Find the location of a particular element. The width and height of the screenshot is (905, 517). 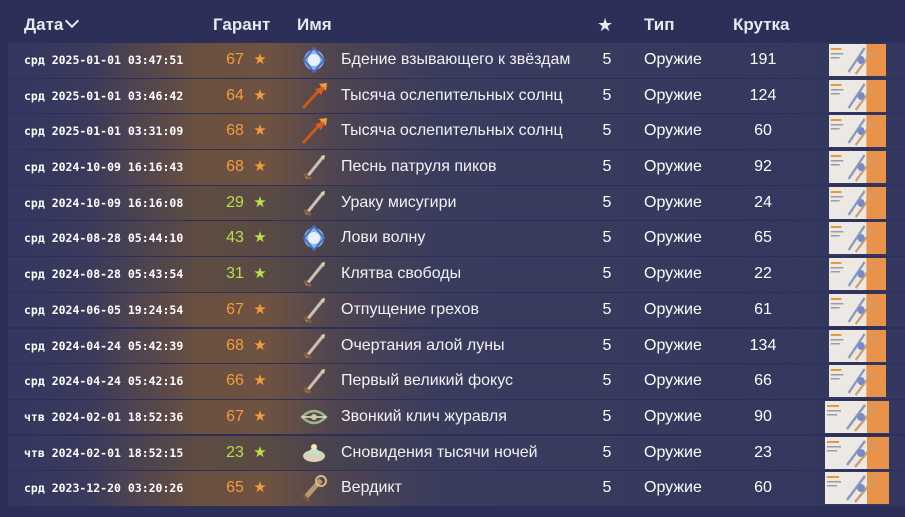

row-item-name: Бдение взывающего к звёздам is located at coordinates (455, 60).